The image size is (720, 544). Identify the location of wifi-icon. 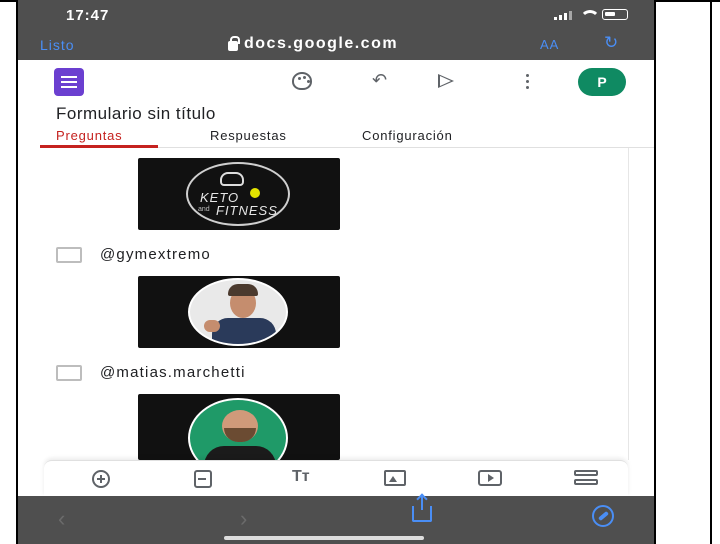
(590, 14).